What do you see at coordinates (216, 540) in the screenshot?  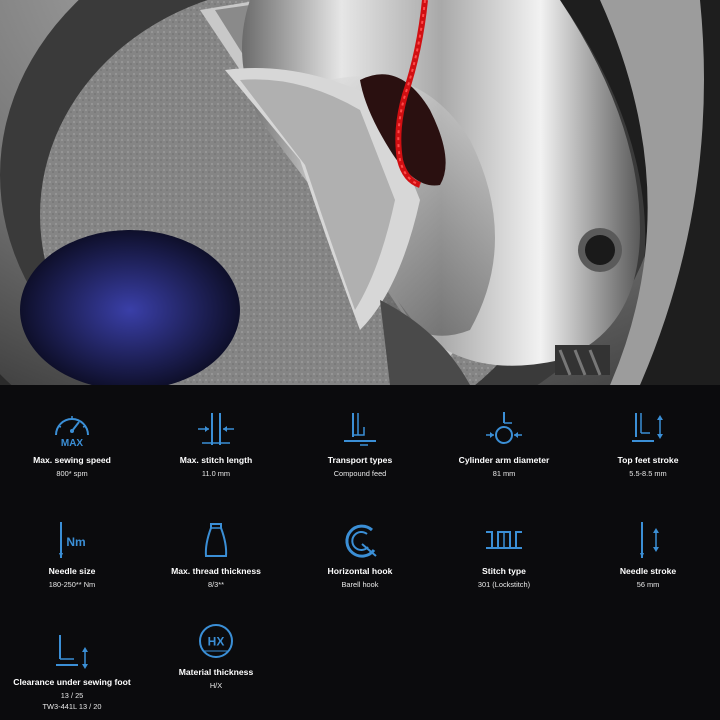 I see `thread-spool-icon` at bounding box center [216, 540].